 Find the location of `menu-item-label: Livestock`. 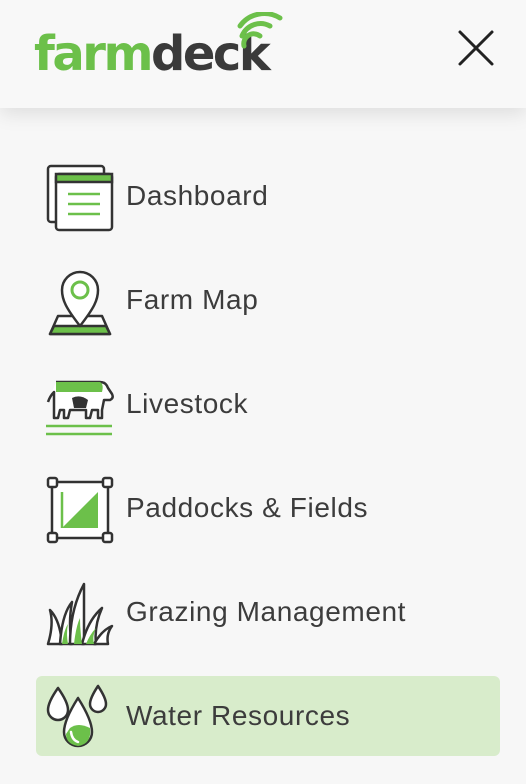

menu-item-label: Livestock is located at coordinates (187, 403).